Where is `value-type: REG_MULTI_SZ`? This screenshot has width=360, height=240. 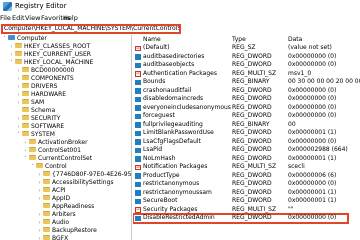 value-type: REG_MULTI_SZ is located at coordinates (254, 73).